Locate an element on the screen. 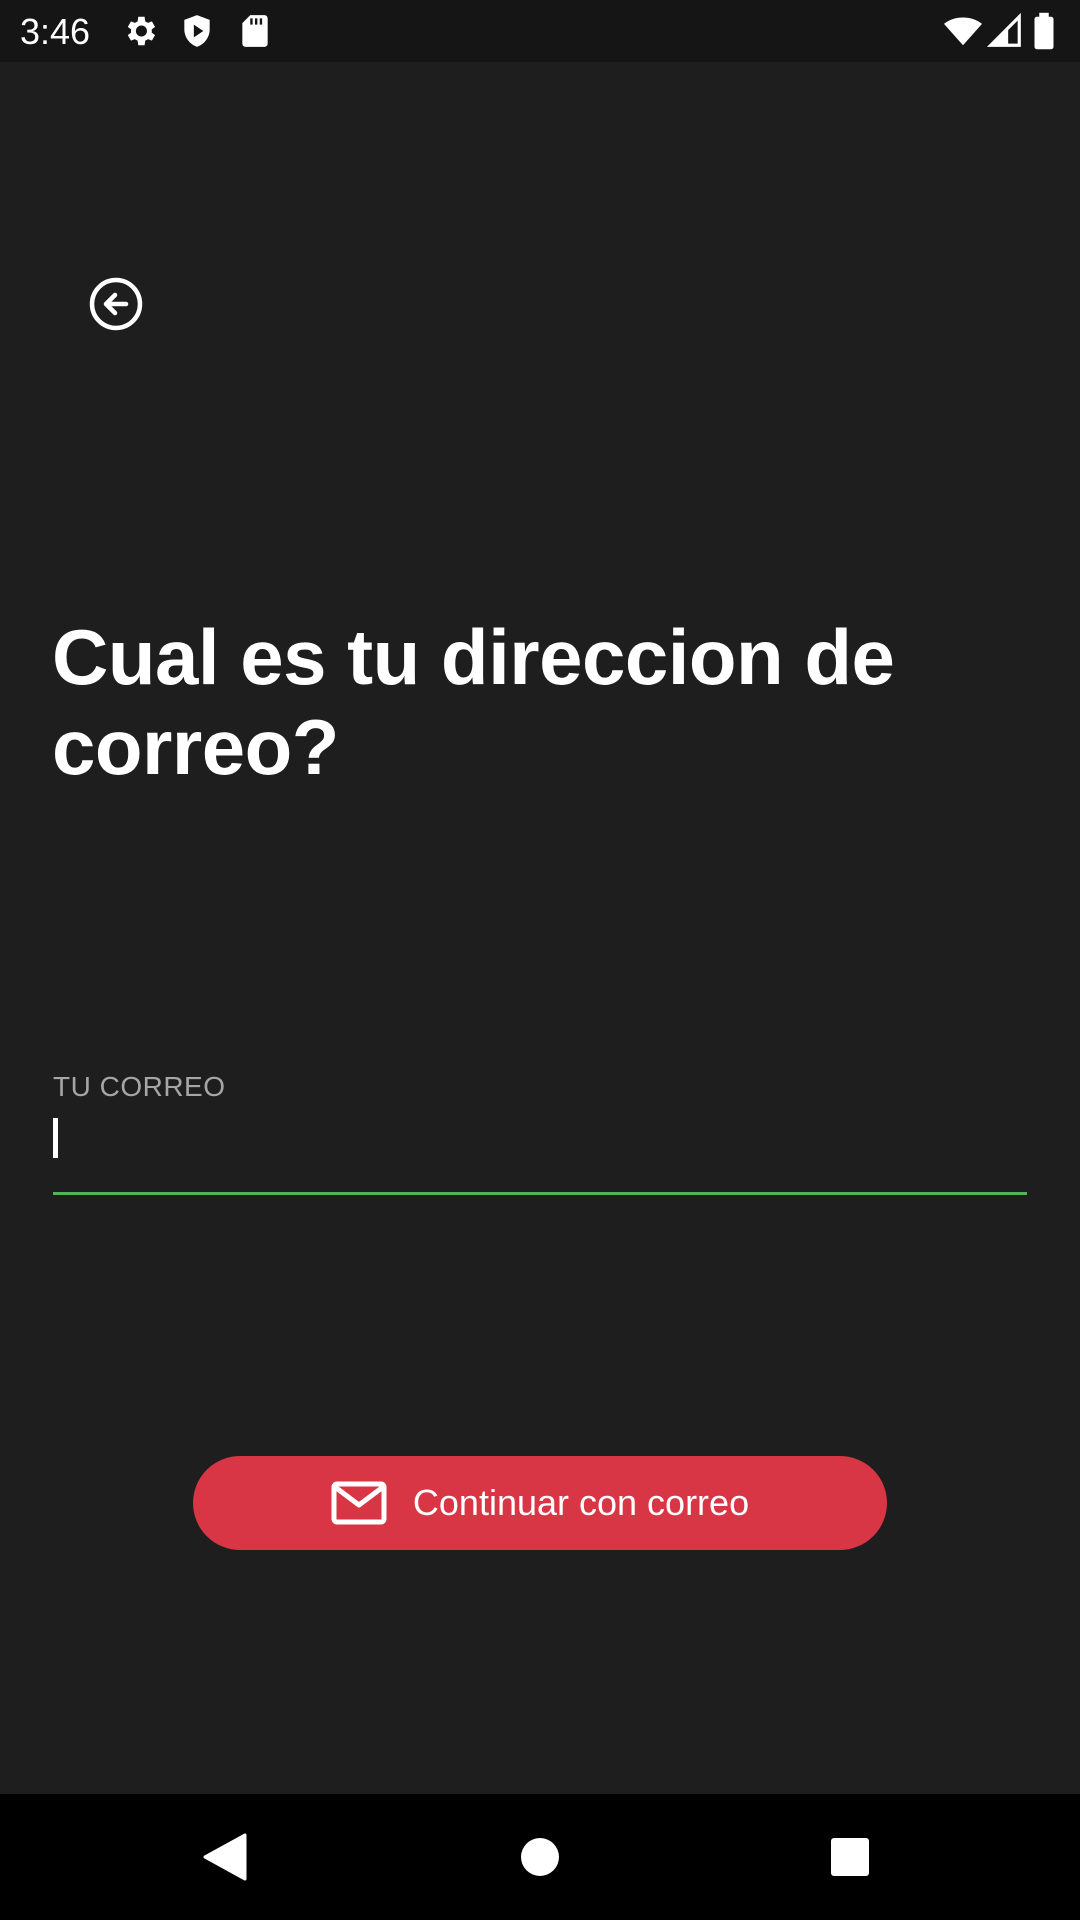  email-field-label: TU CORREO is located at coordinates (139, 1086).